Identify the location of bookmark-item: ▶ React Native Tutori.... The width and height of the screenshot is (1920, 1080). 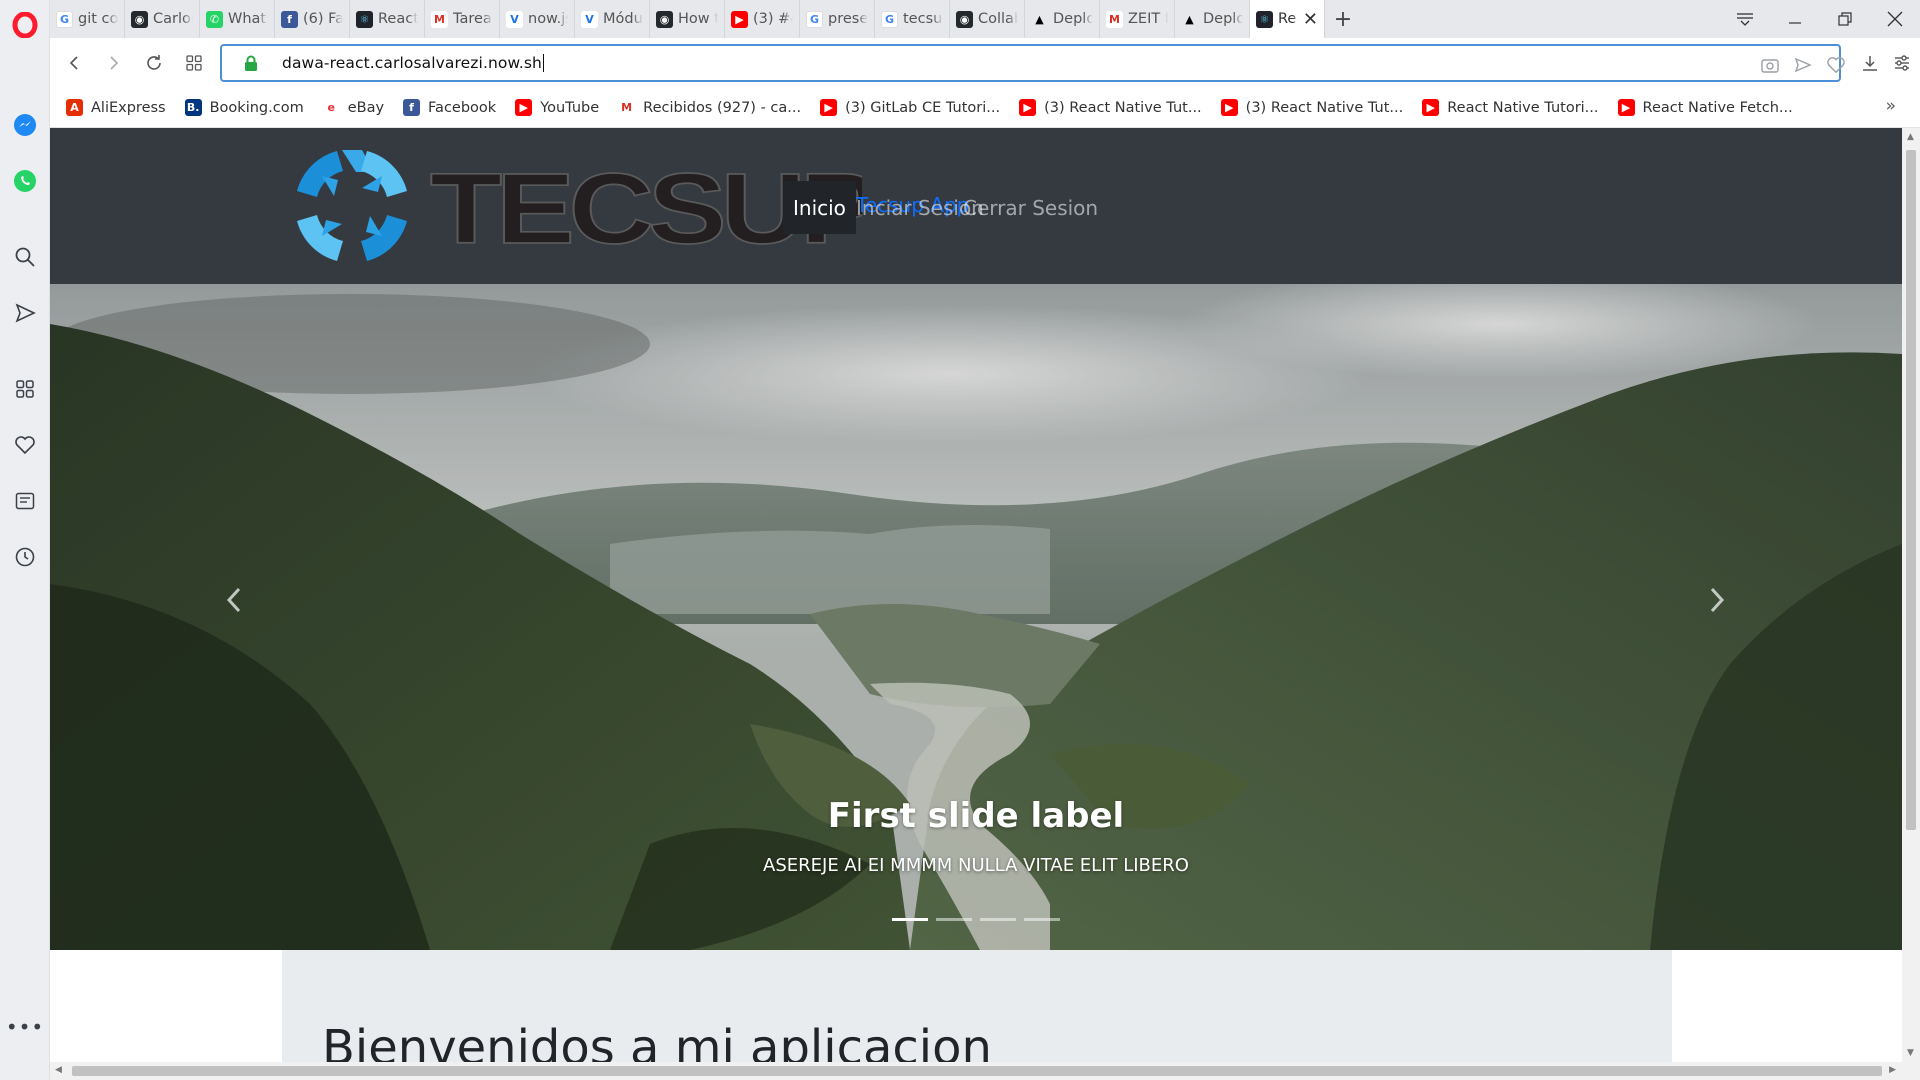
(1510, 107).